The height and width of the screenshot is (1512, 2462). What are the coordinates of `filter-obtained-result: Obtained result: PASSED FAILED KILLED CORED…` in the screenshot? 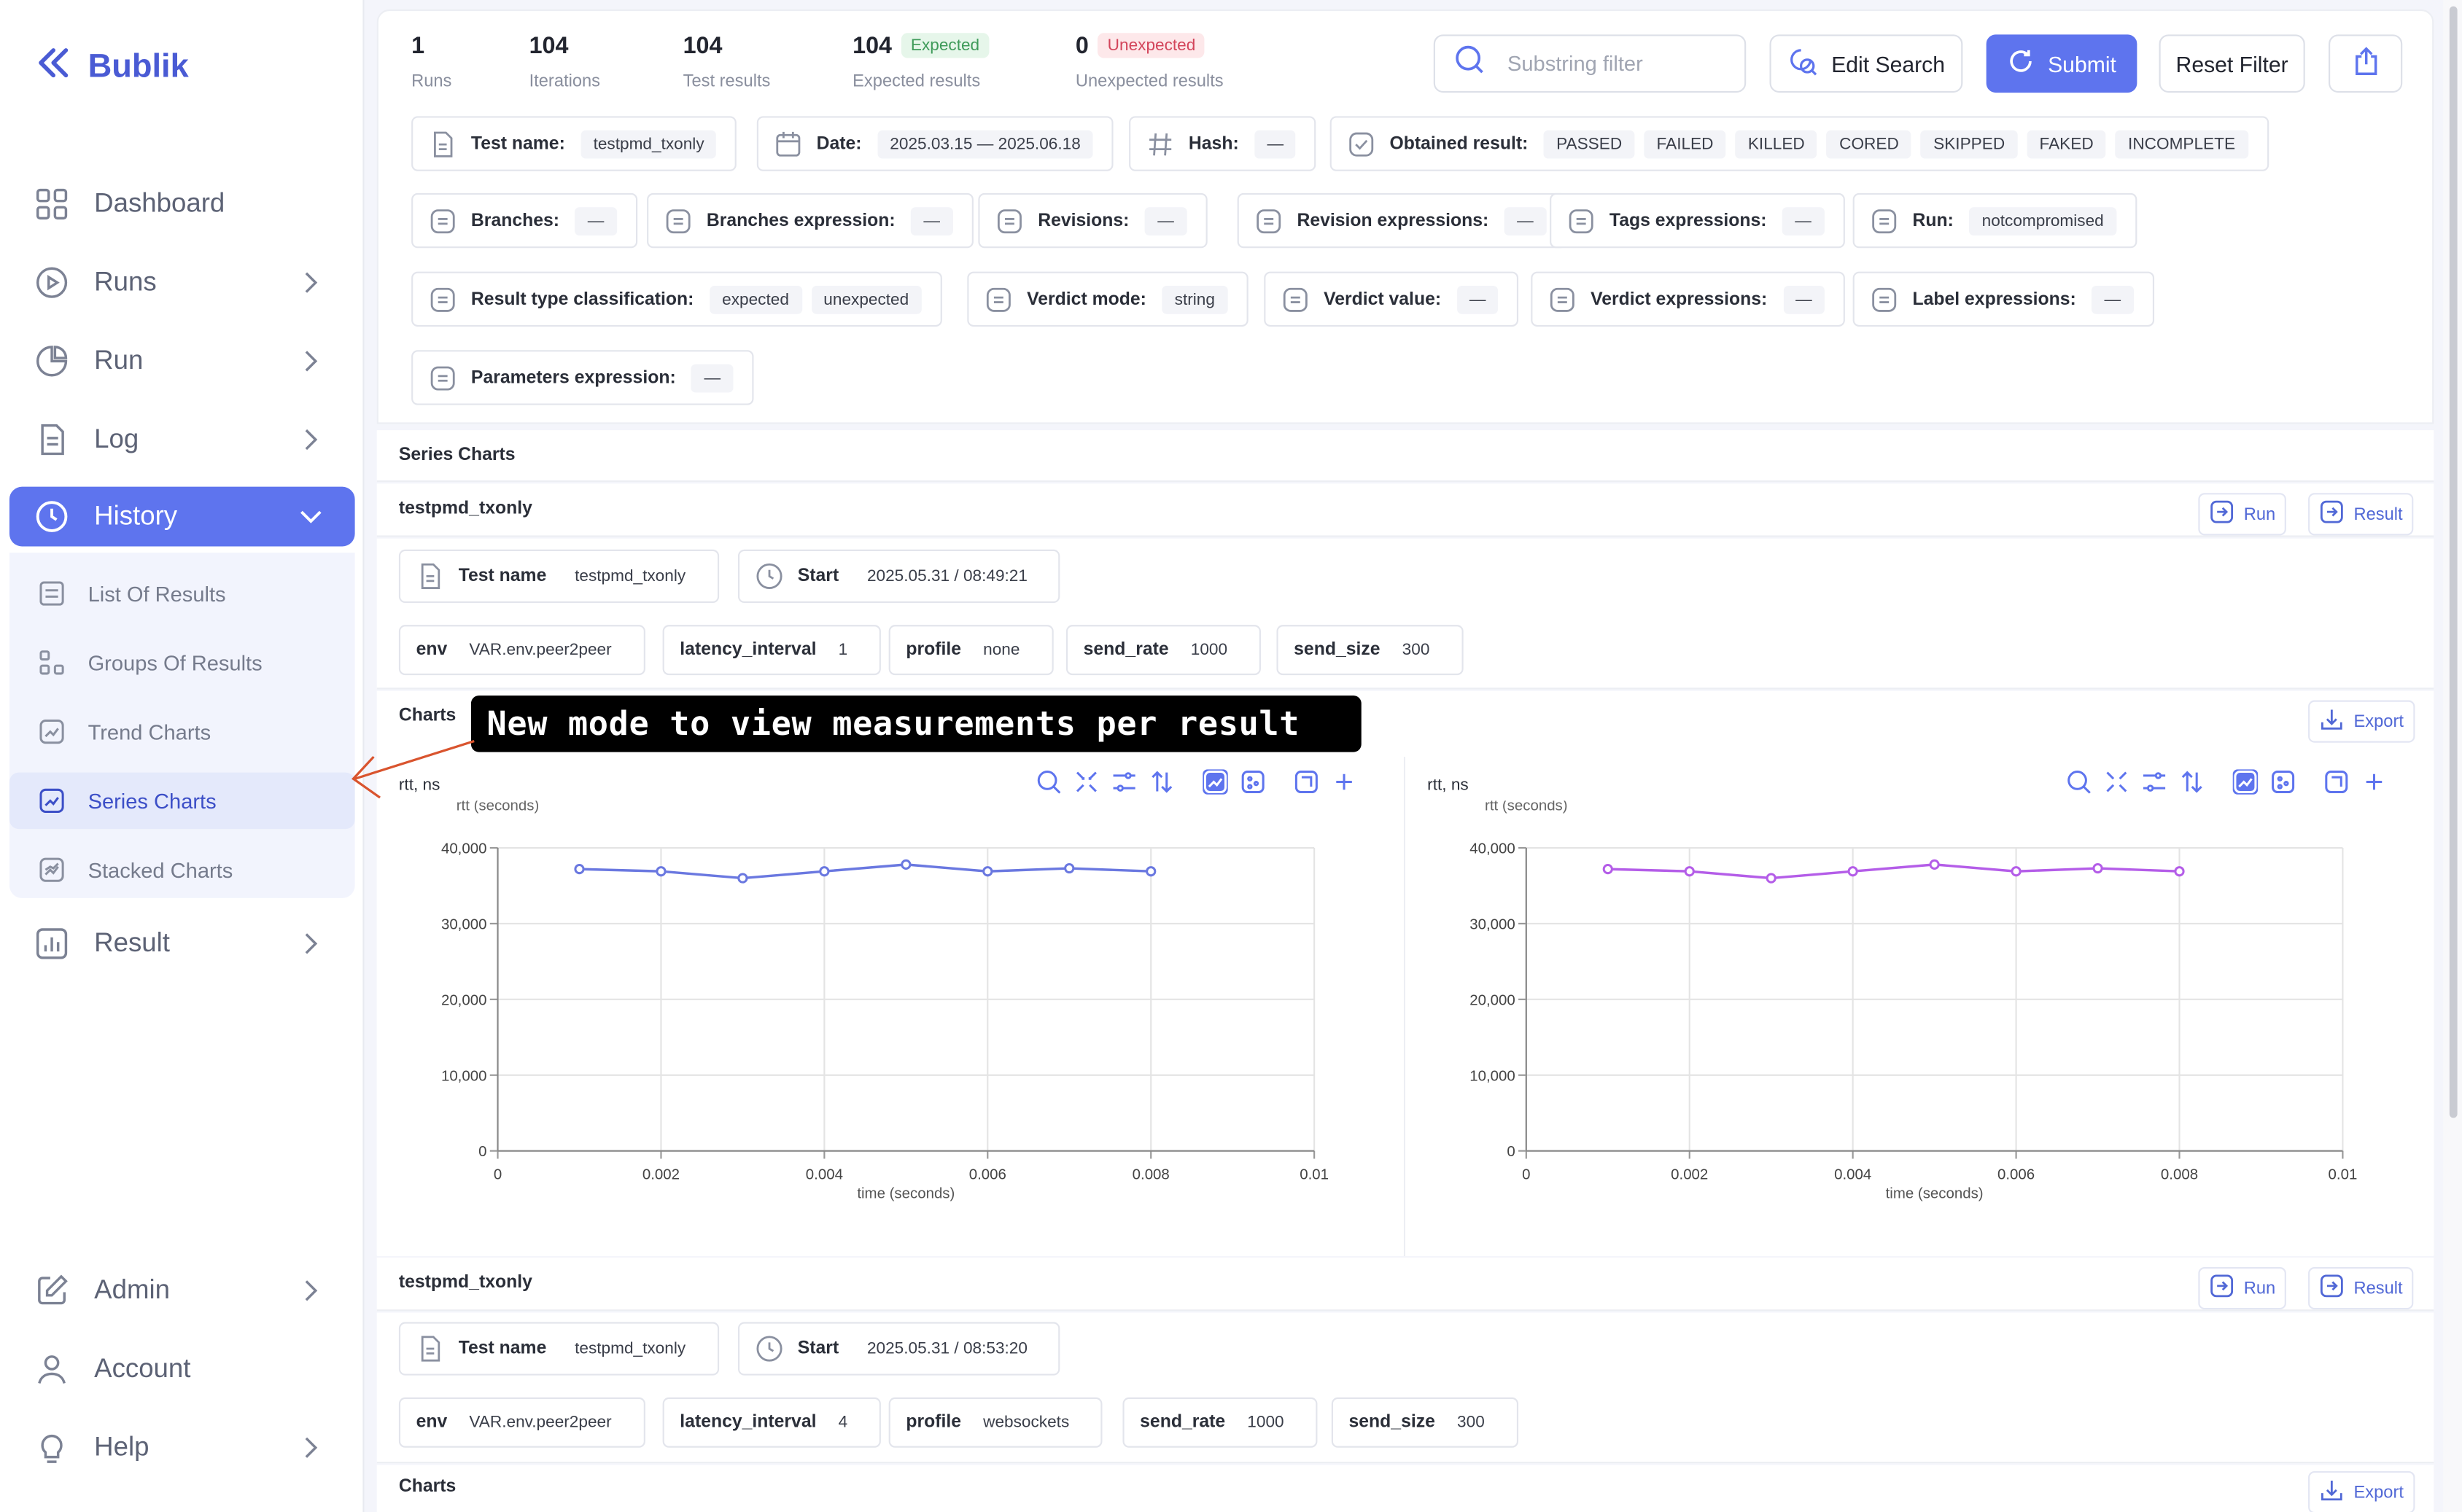 It's located at (1799, 143).